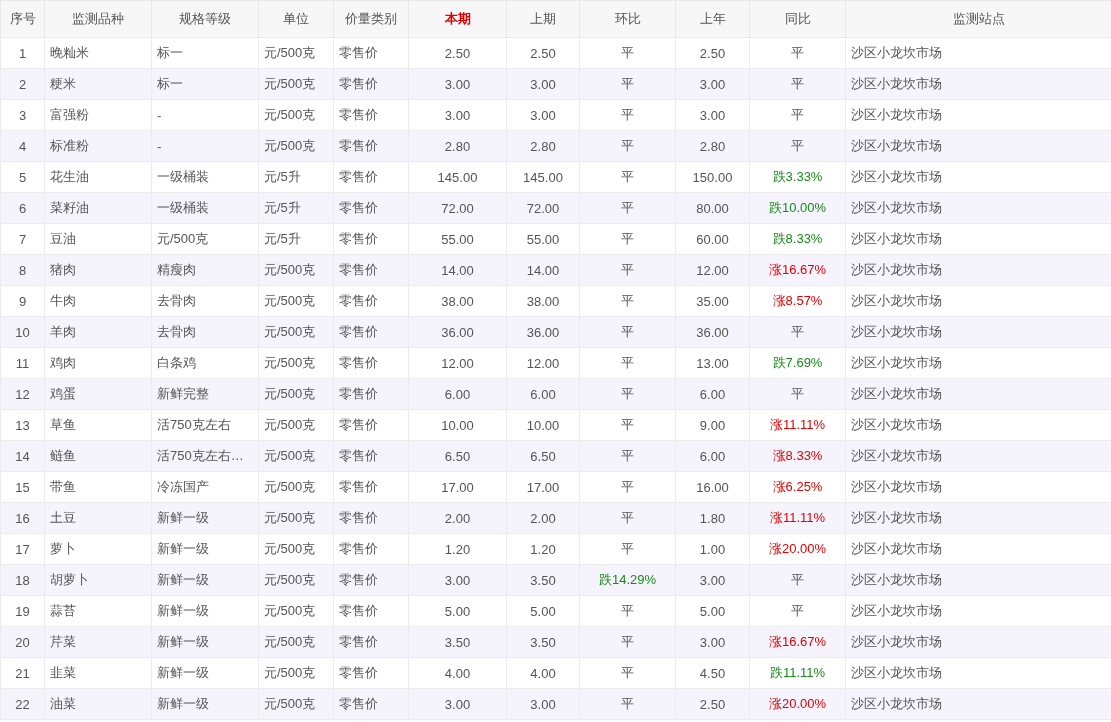 This screenshot has height=722, width=1111. Describe the element at coordinates (371, 19) in the screenshot. I see `column-header: 价量类别` at that location.